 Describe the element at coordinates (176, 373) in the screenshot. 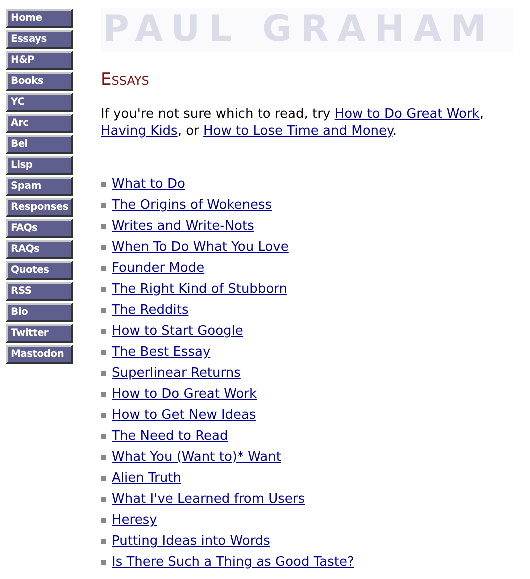

I see `essay-link: Superlinear Returns` at that location.